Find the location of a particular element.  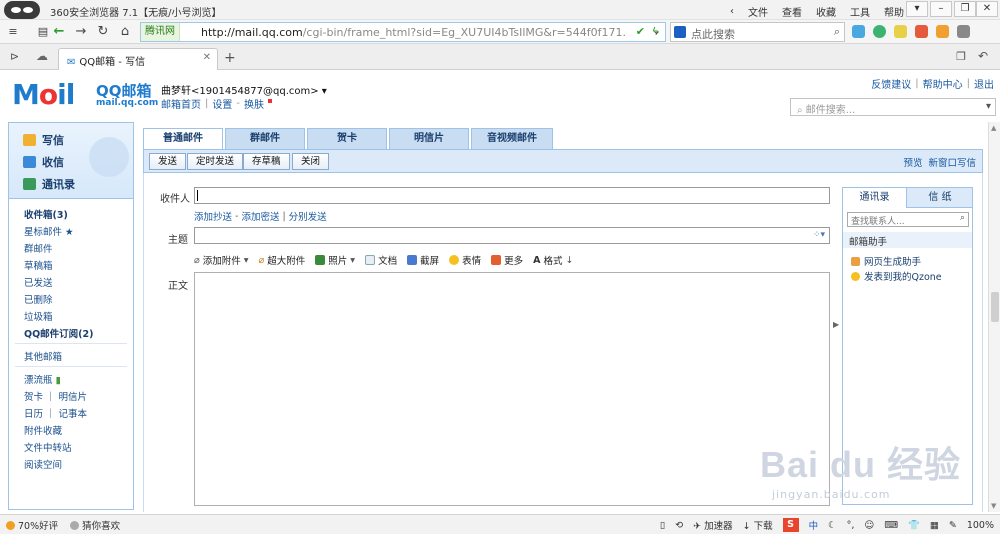

restore-button: ❐ is located at coordinates (965, 9).